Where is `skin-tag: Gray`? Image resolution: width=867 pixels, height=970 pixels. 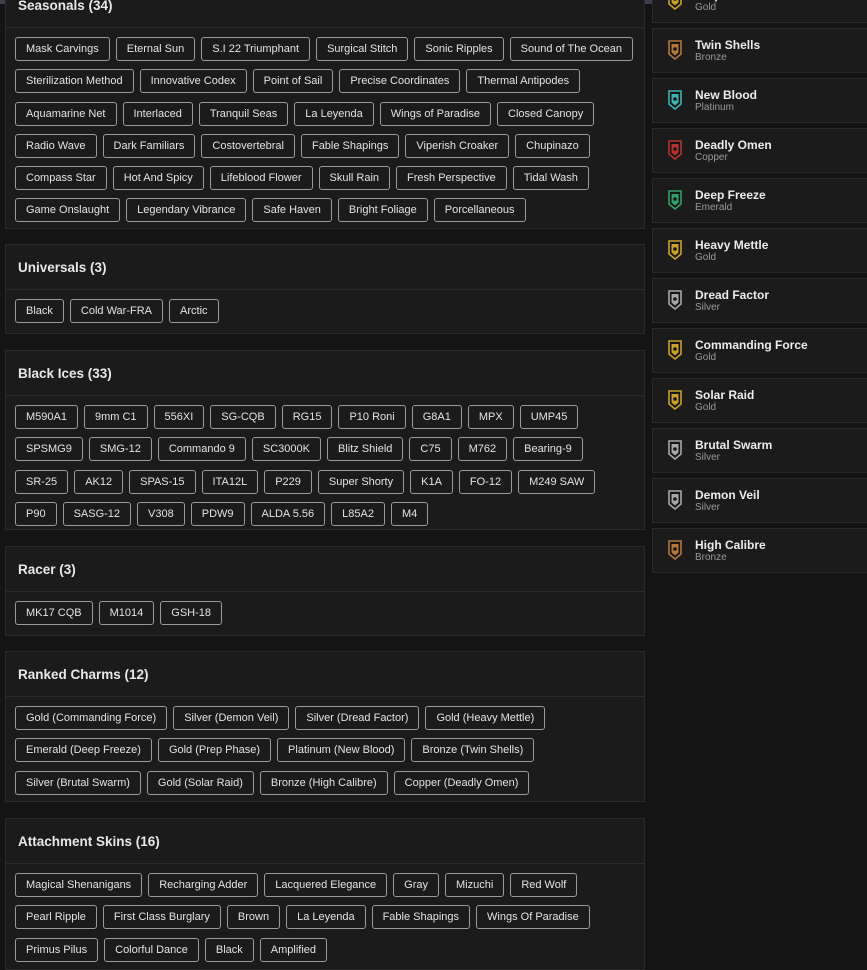
skin-tag: Gray is located at coordinates (416, 885).